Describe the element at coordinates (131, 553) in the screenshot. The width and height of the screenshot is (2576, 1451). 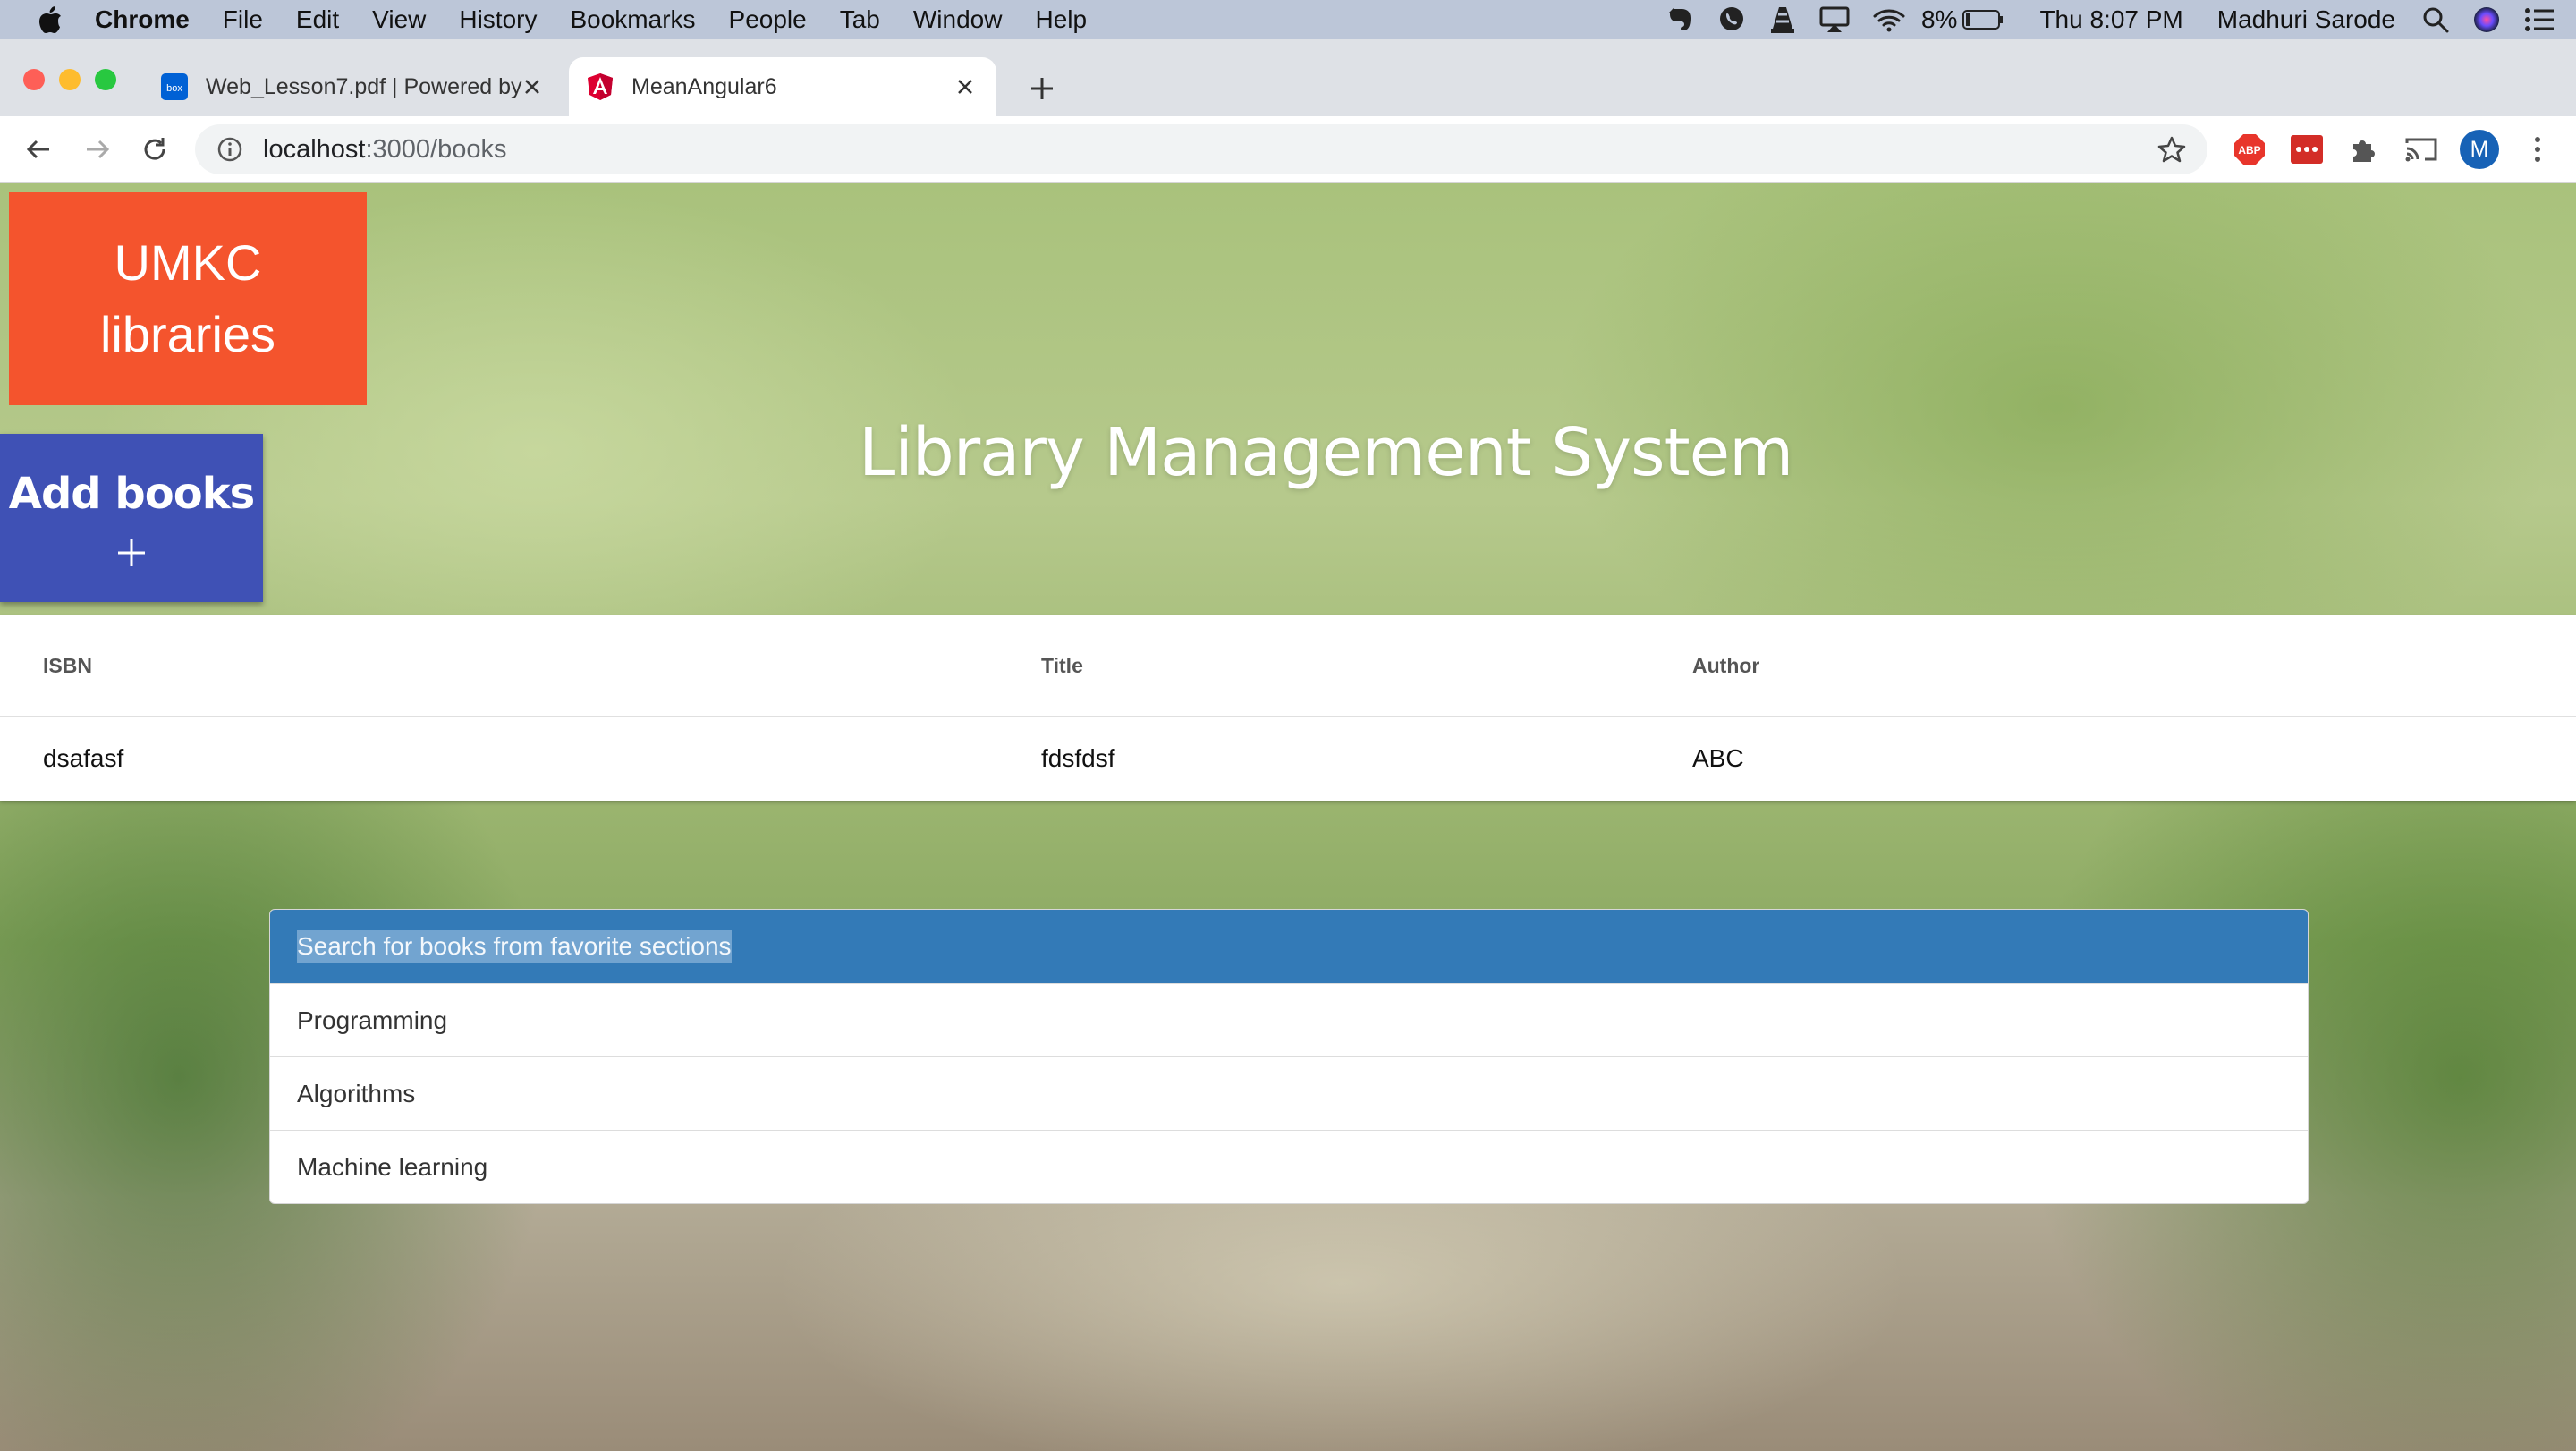
I see `plus-icon` at that location.